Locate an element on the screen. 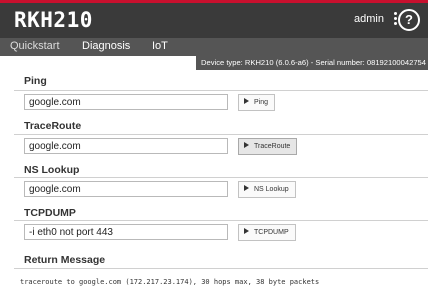 The height and width of the screenshot is (287, 428). tcpdump-title: TCPDUMP is located at coordinates (50, 213).